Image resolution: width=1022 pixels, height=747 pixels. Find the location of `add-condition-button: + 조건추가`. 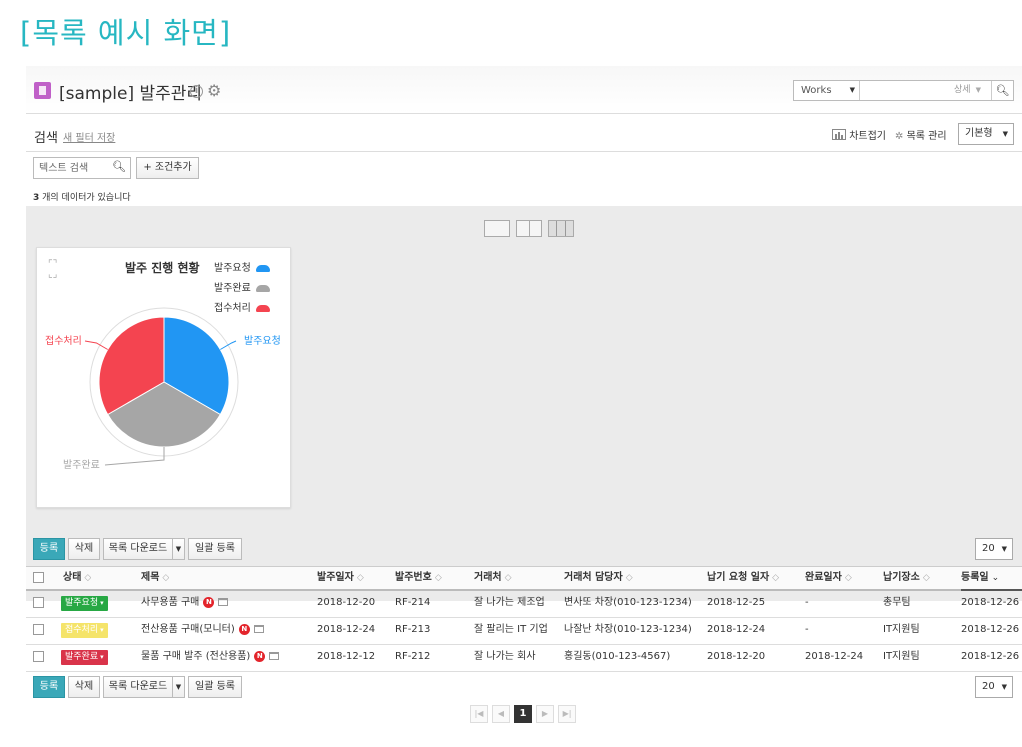

add-condition-button: + 조건추가 is located at coordinates (167, 168).